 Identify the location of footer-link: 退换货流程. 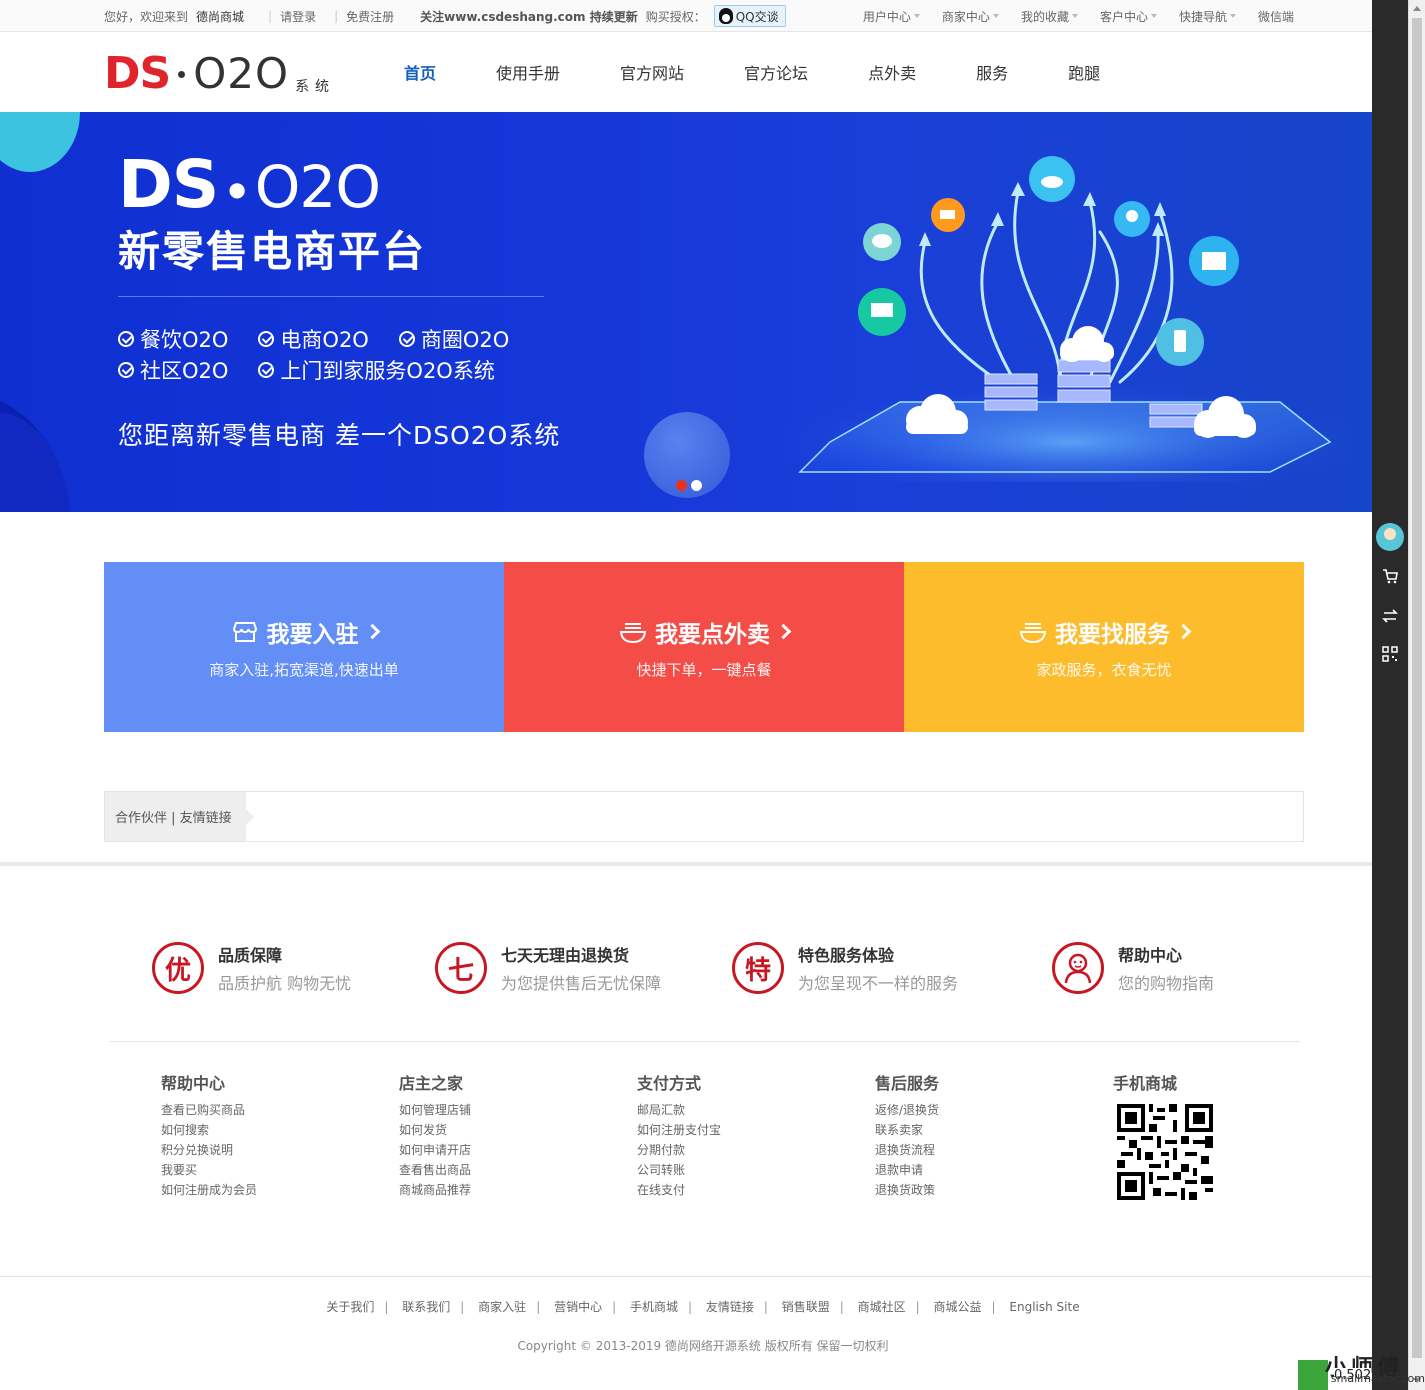
(907, 1150).